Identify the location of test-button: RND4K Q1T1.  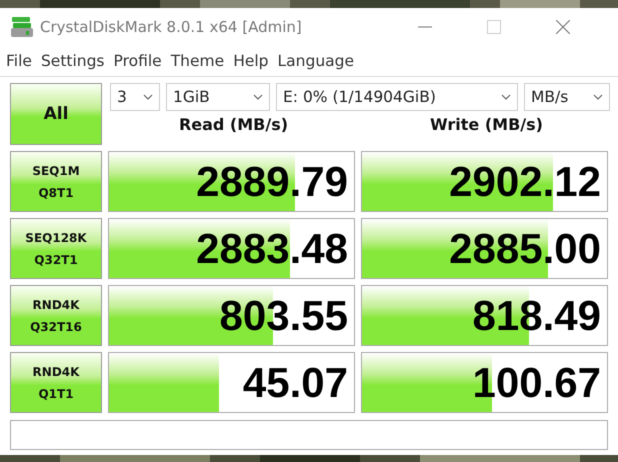
(56, 382).